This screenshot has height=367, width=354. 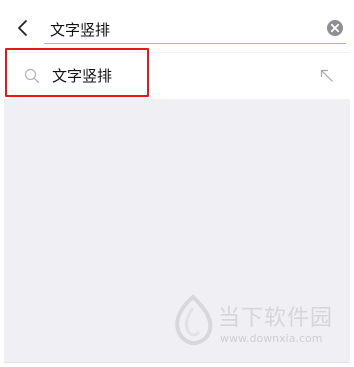 I want to click on suggestion-item: 文字竖排, so click(x=177, y=76).